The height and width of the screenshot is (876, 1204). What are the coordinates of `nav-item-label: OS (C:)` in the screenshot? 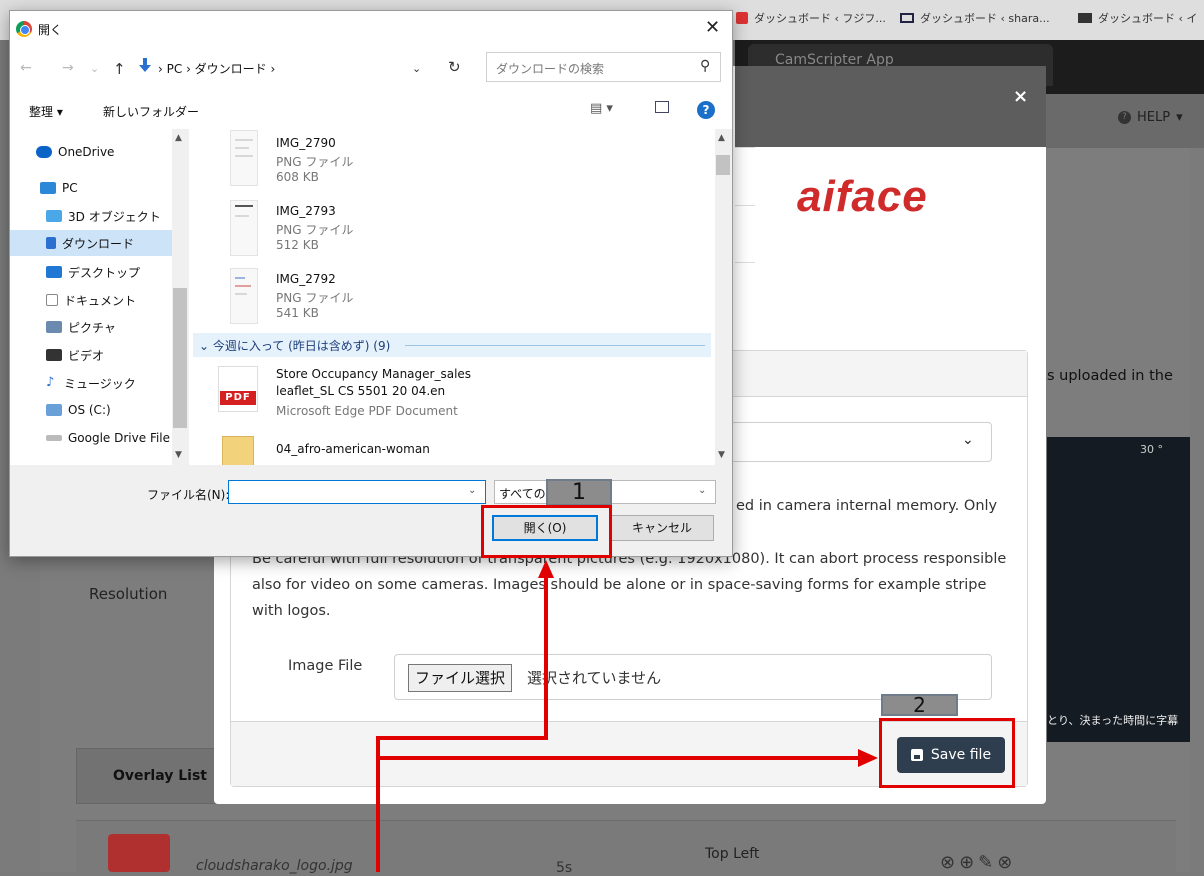 It's located at (89, 410).